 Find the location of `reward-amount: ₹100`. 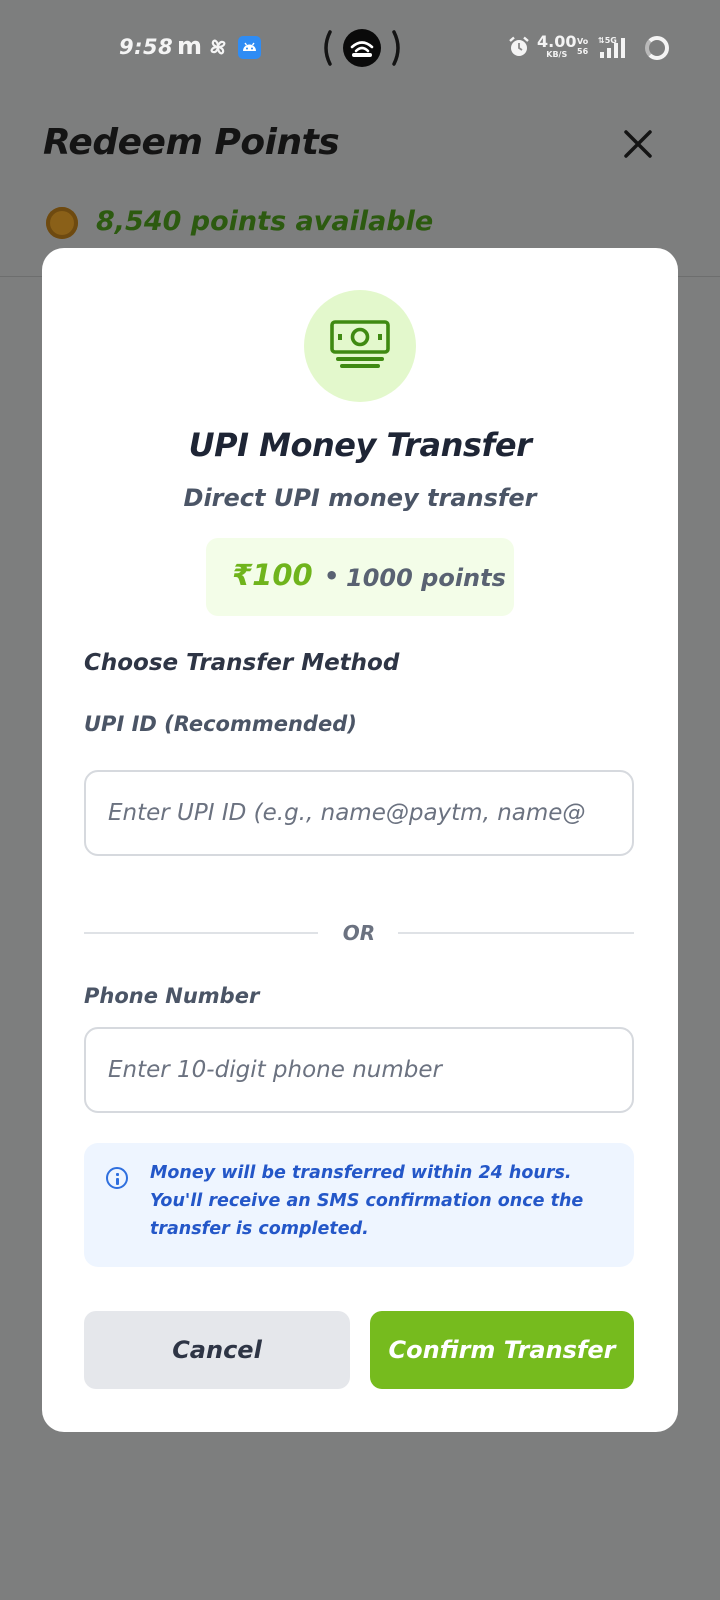

reward-amount: ₹100 is located at coordinates (272, 575).